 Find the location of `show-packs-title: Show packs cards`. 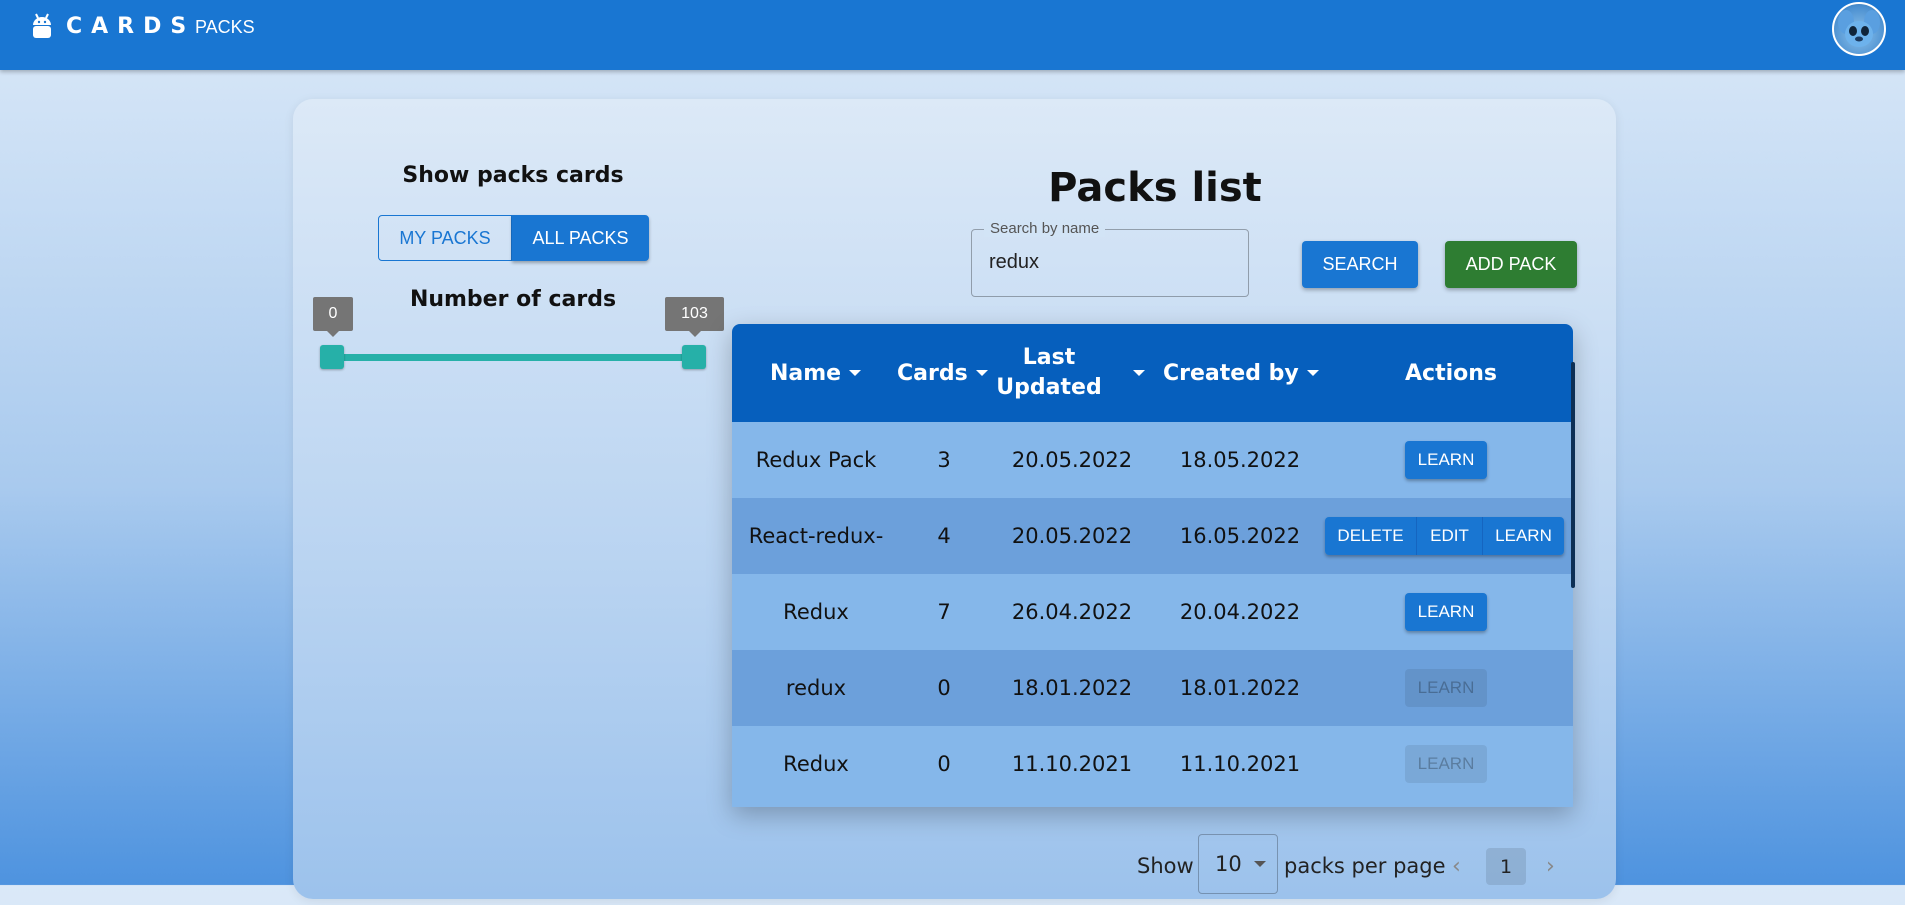

show-packs-title: Show packs cards is located at coordinates (513, 175).